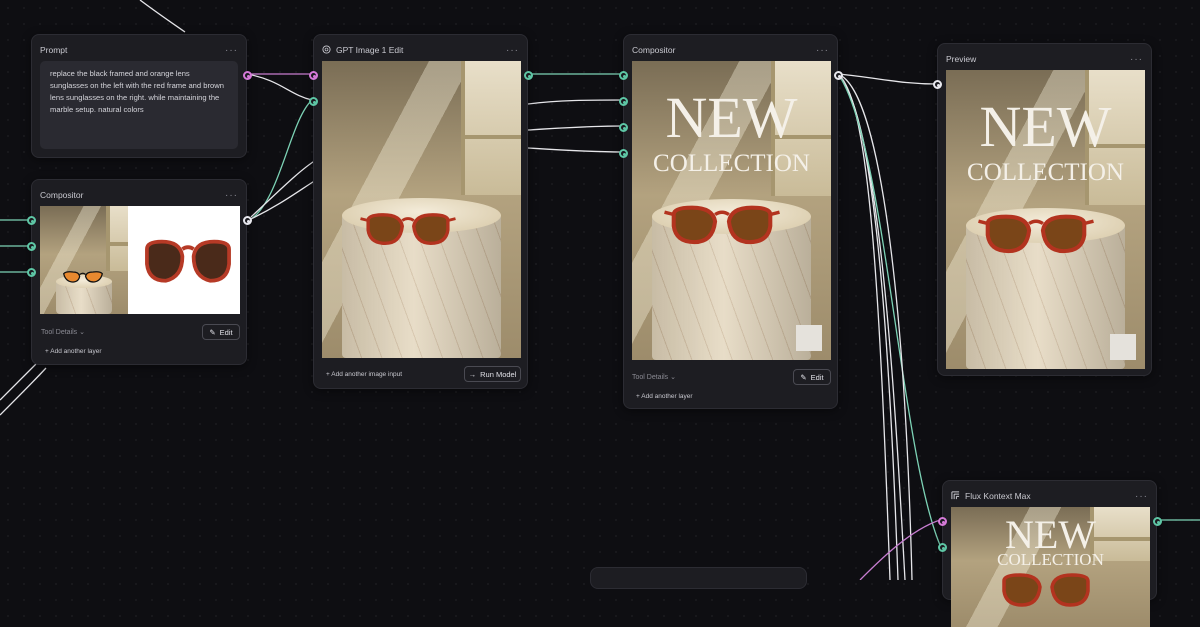  Describe the element at coordinates (326, 50) in the screenshot. I see `openai-icon` at that location.